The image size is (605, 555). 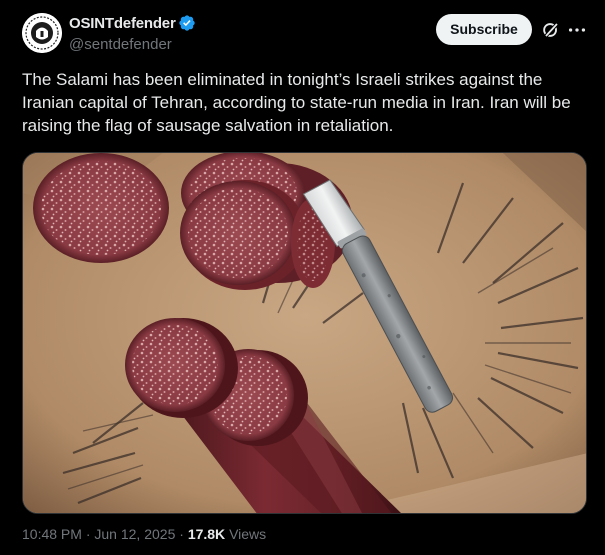 I want to click on more-icon, so click(x=577, y=30).